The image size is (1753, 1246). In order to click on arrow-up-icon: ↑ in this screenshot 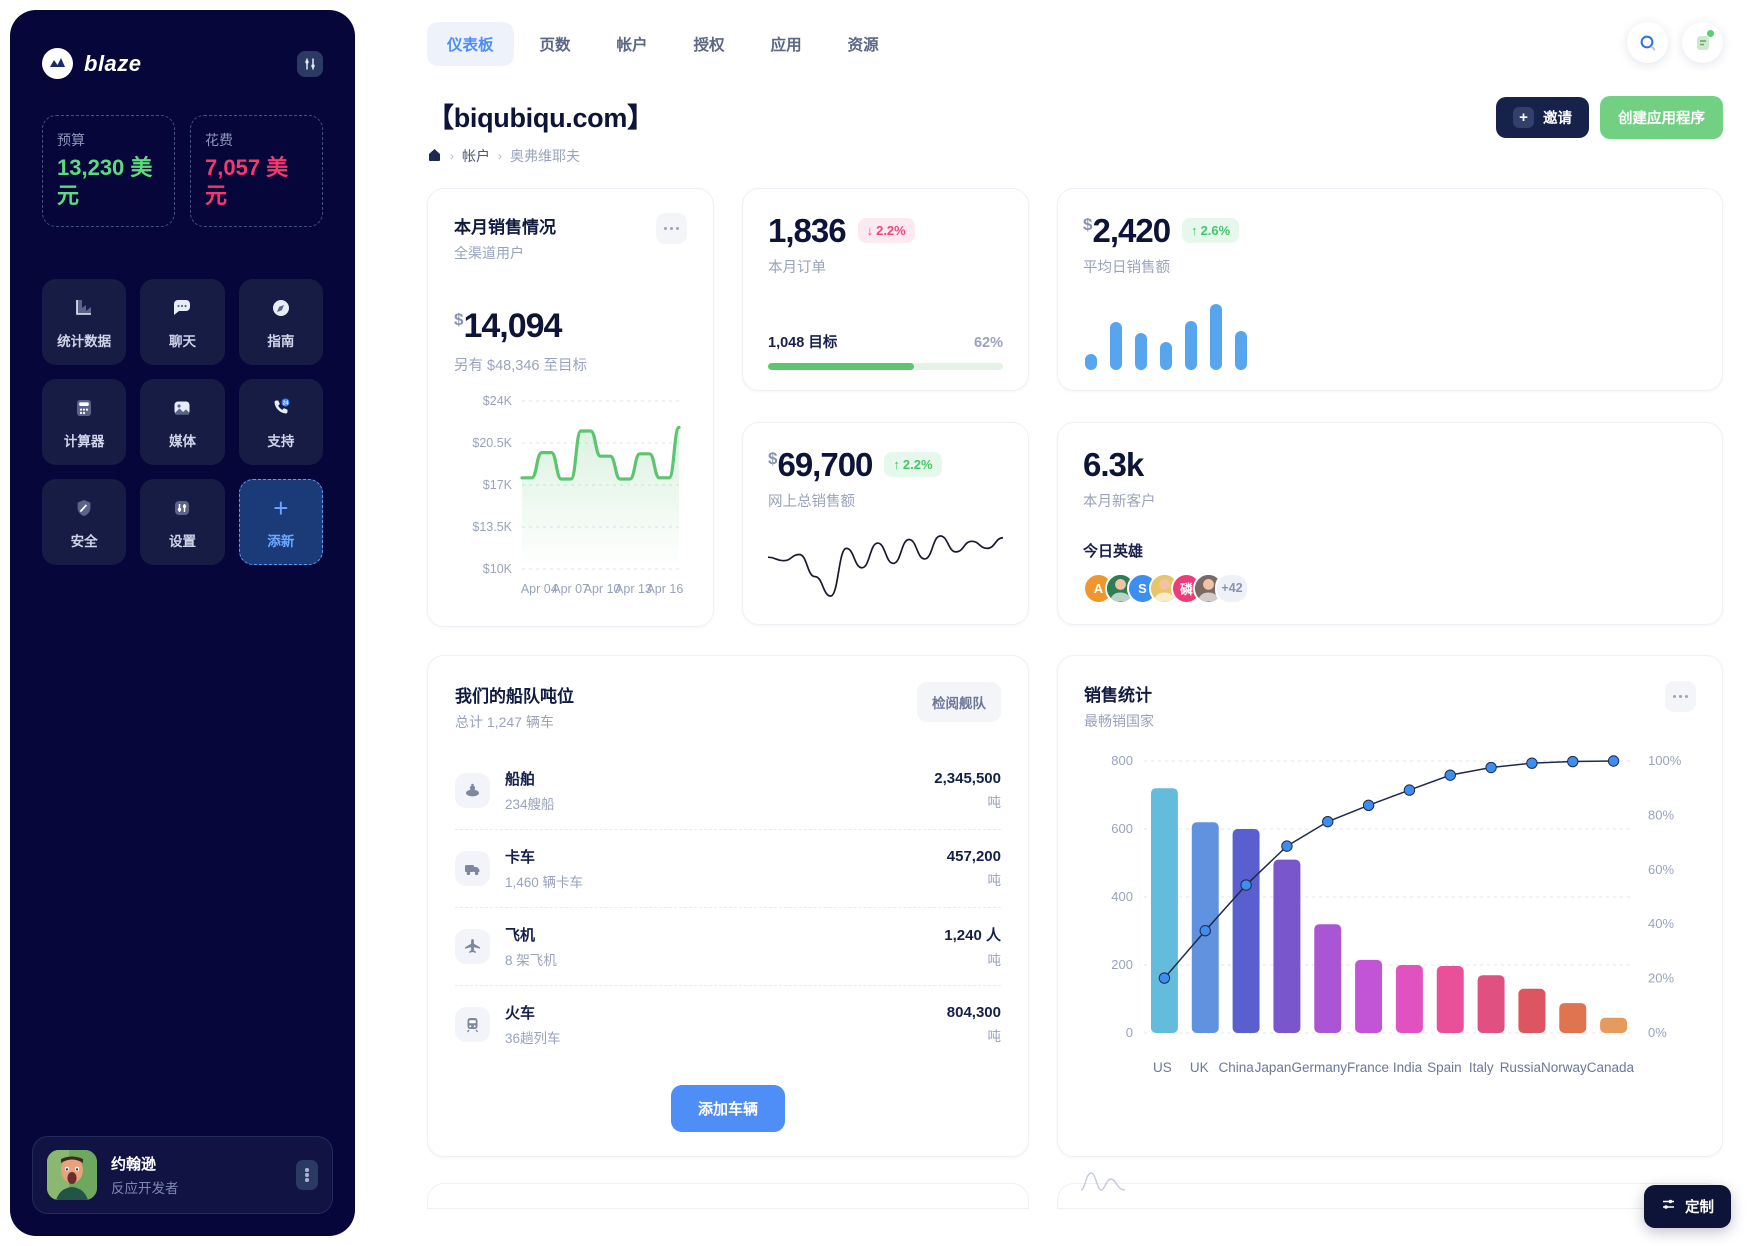, I will do `click(1194, 230)`.